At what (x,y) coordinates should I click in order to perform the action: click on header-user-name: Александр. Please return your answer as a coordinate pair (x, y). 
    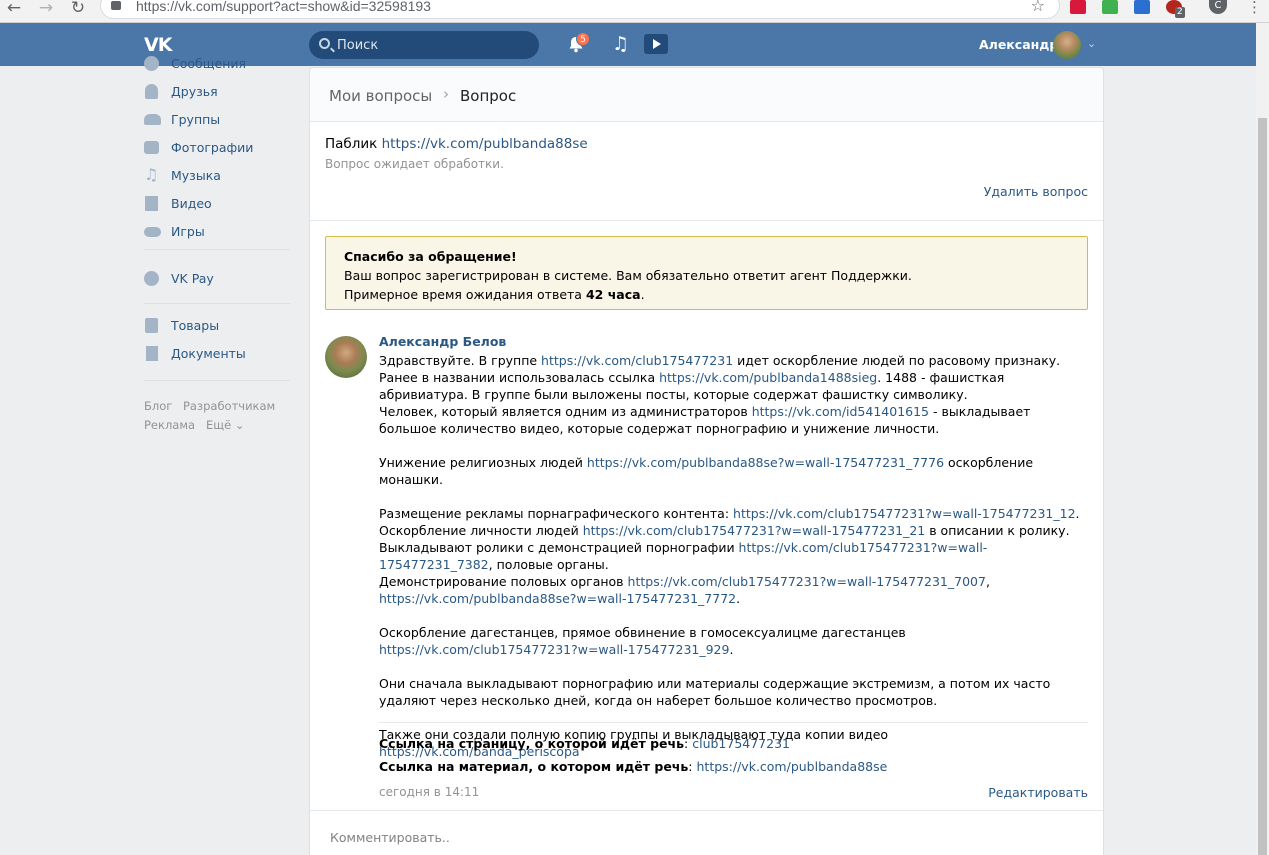
    Looking at the image, I should click on (1018, 44).